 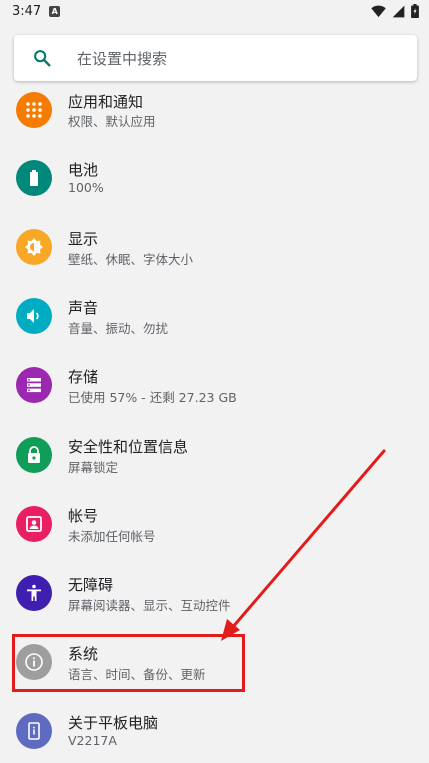 I want to click on settings-item-subtitle: 屏幕阅读器、显示、互动控件, so click(x=149, y=605).